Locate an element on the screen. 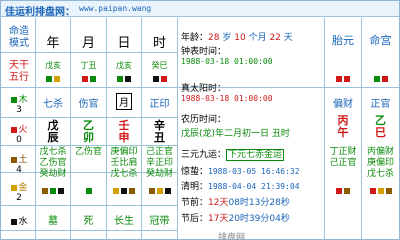  element-count: 2 is located at coordinates (19, 198).